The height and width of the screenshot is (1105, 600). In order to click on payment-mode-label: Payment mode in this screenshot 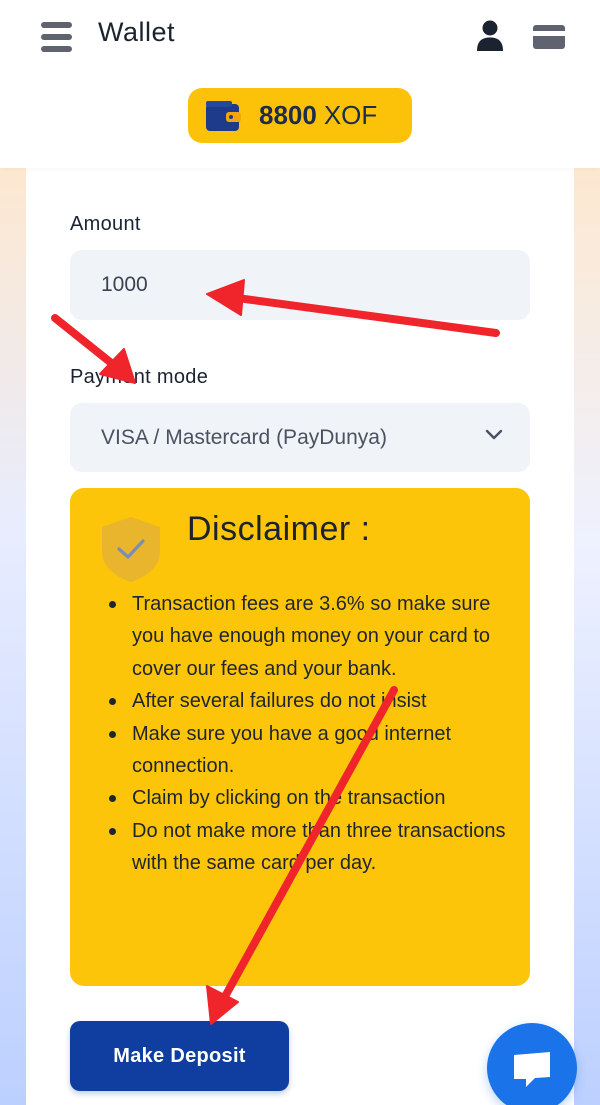, I will do `click(139, 377)`.